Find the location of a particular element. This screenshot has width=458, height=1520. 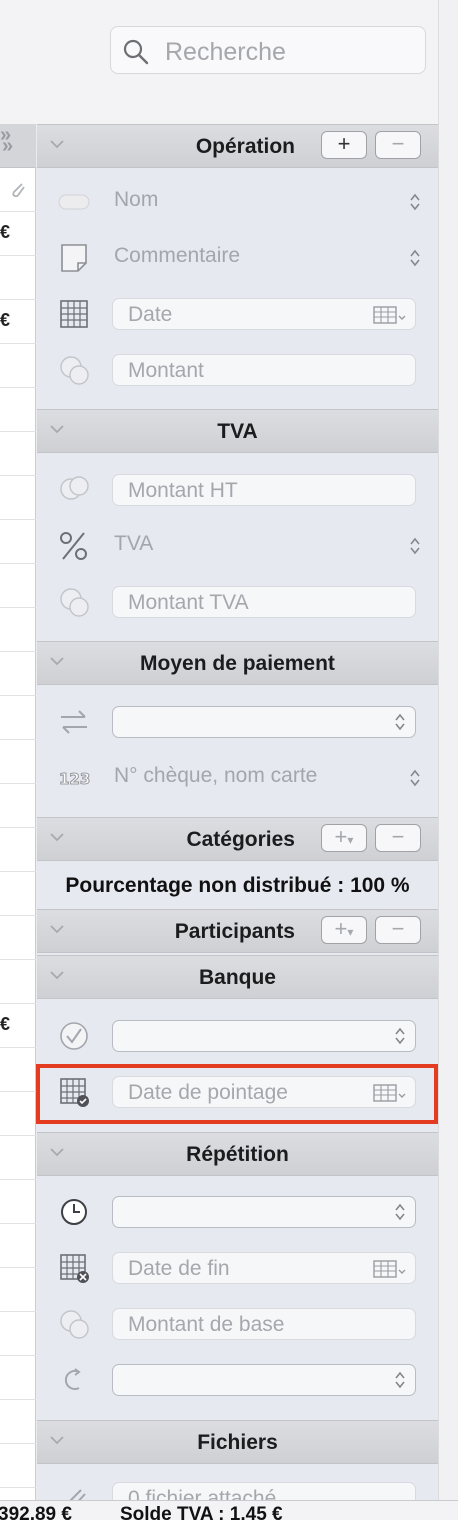

nom-label: Nom is located at coordinates (136, 199).